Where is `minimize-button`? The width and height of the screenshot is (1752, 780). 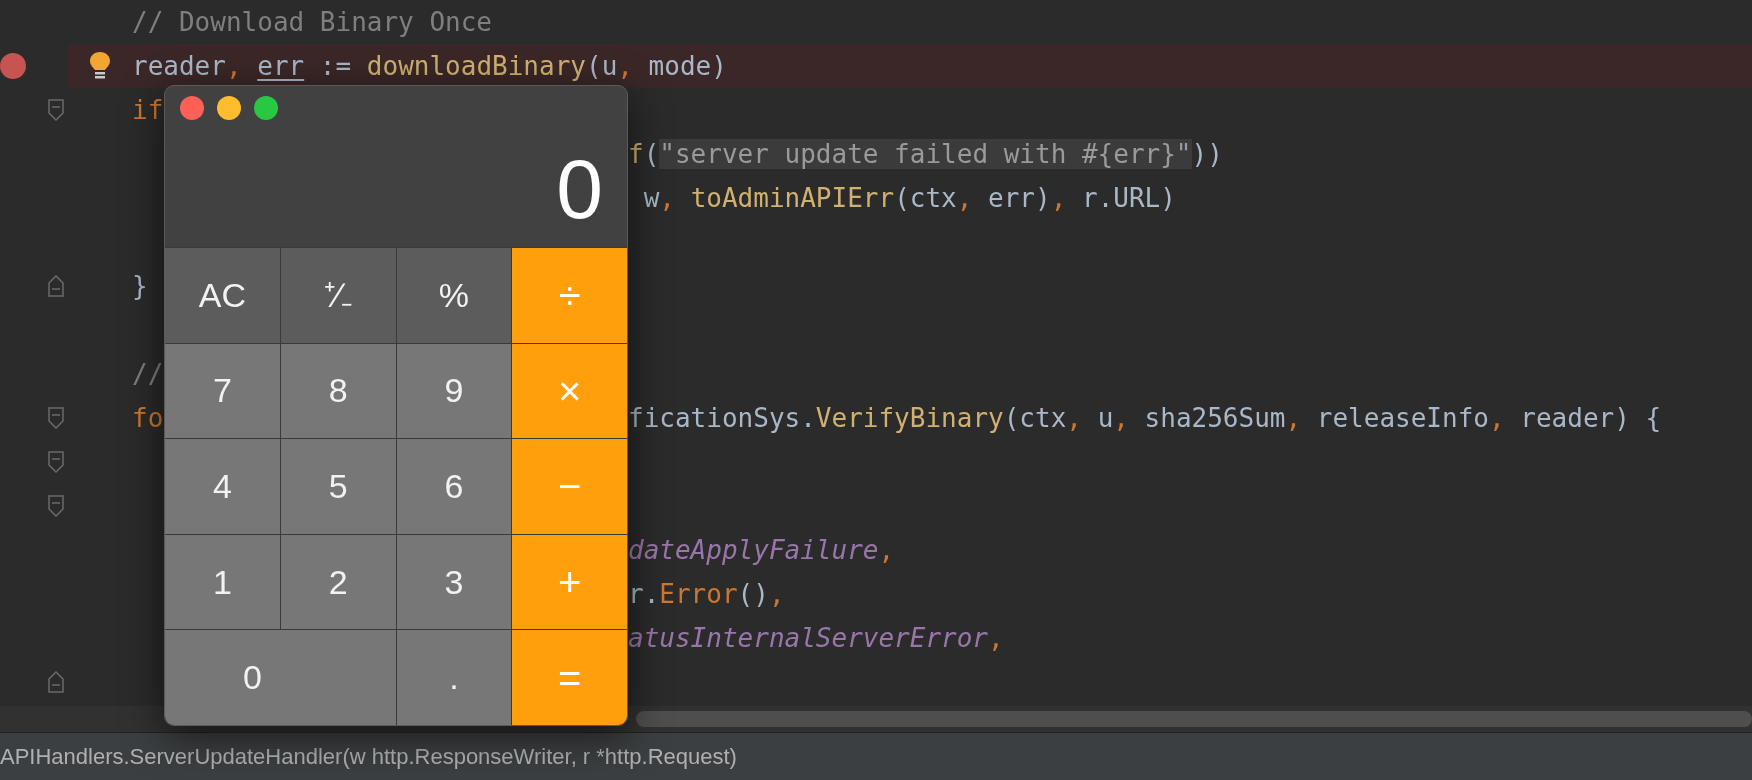 minimize-button is located at coordinates (229, 108).